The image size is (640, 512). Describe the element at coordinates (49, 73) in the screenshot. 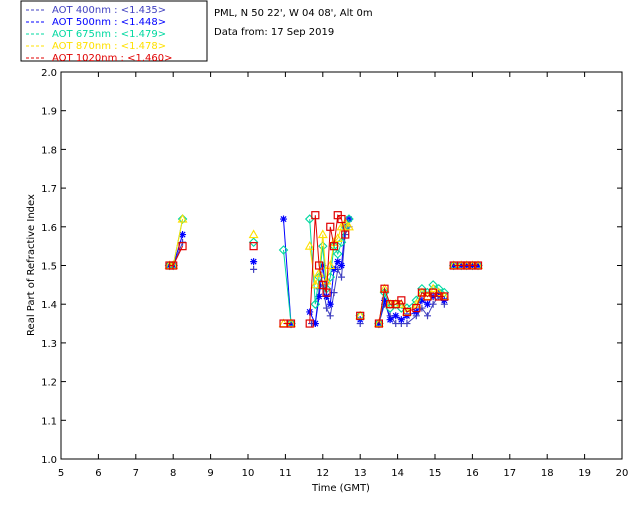

I see `y-tick-label: 2.0` at that location.